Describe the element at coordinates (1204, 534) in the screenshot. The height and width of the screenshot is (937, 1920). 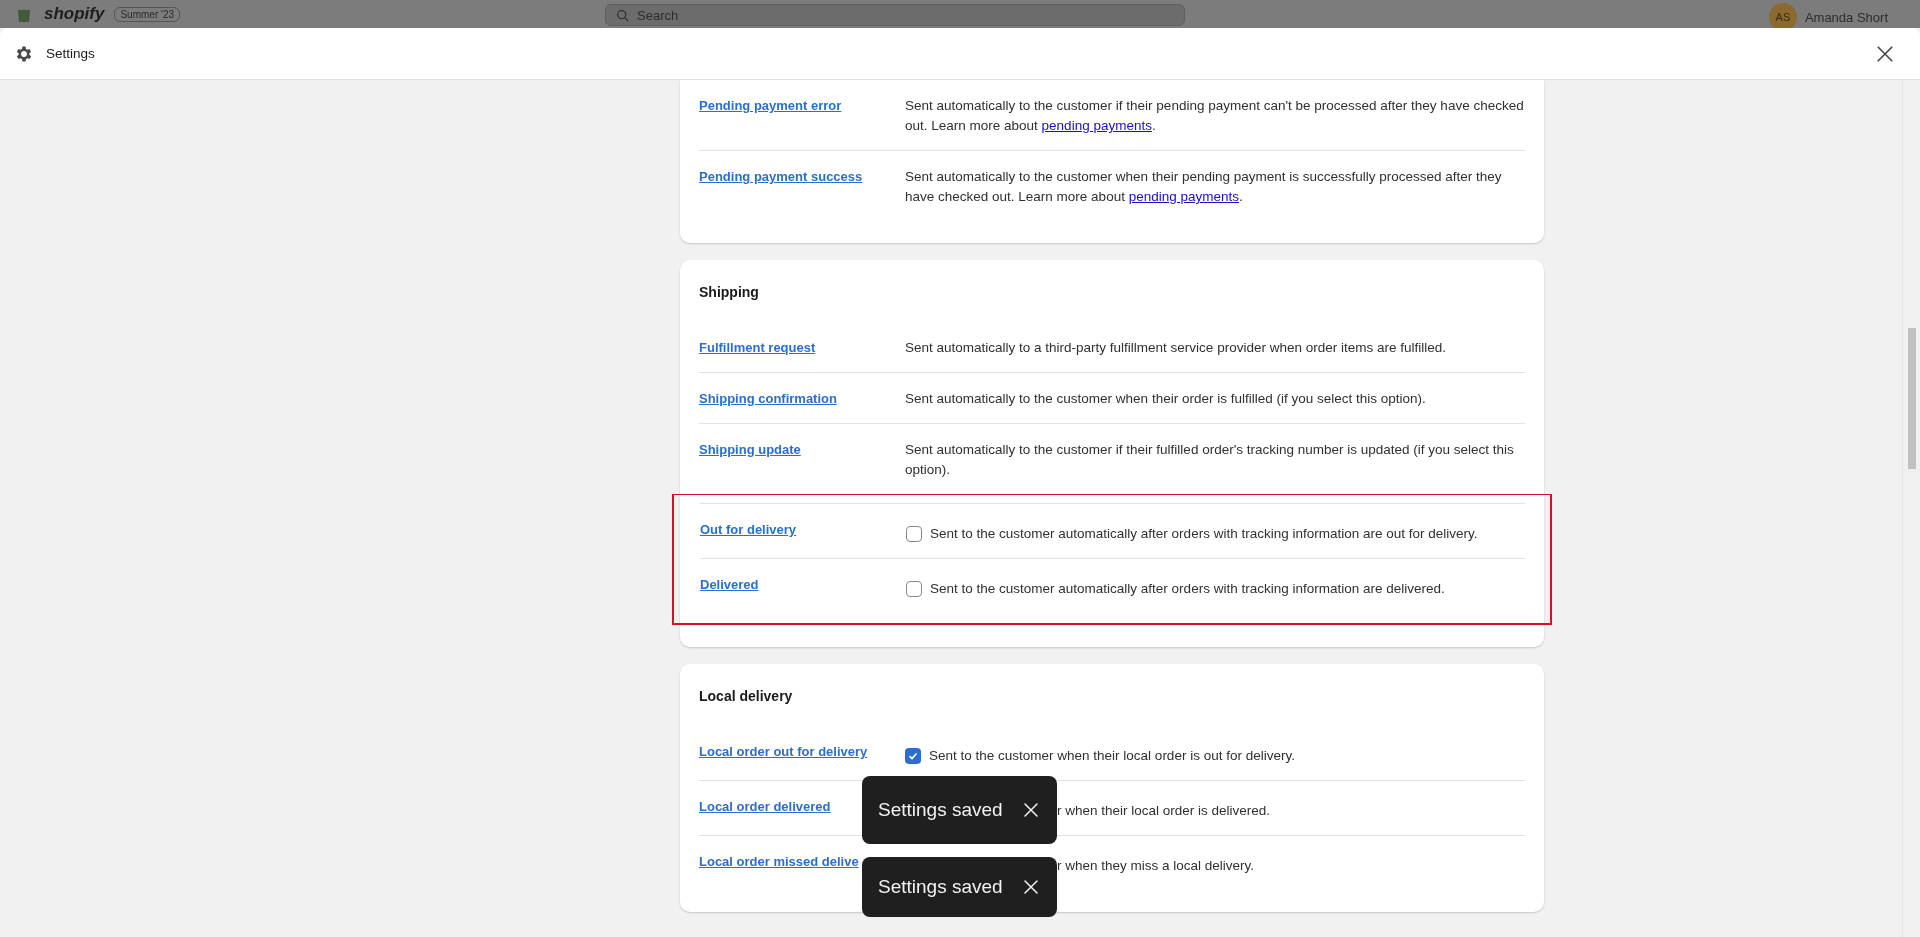
I see `description-text: Sent to the customer automatically after orders with tracking information are out for delivery.` at that location.